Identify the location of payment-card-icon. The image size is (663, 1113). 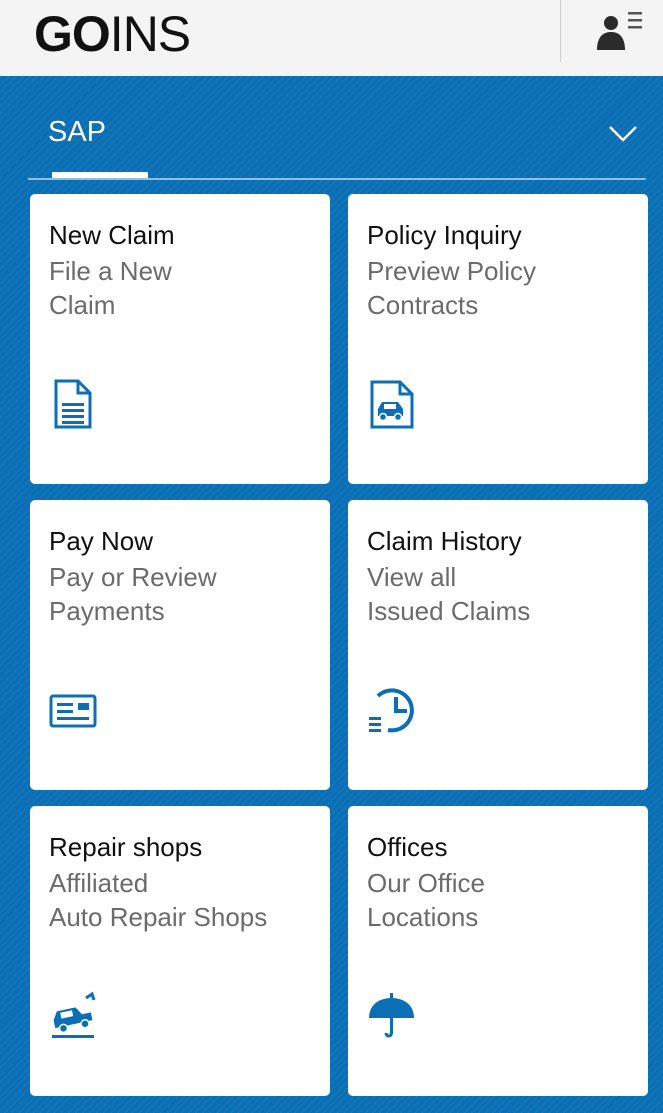
(74, 710).